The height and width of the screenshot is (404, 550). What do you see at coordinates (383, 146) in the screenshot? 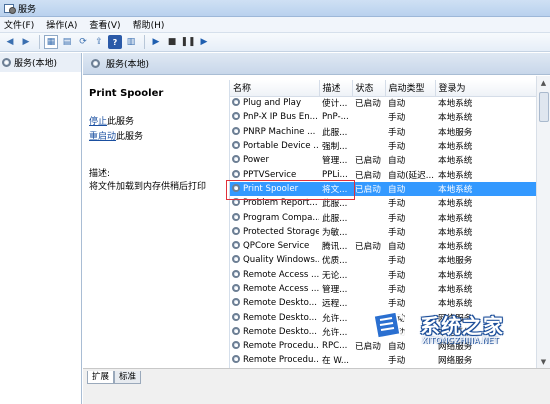
I see `table-row: Portable Device ... 强制... 手动 本地系统` at bounding box center [383, 146].